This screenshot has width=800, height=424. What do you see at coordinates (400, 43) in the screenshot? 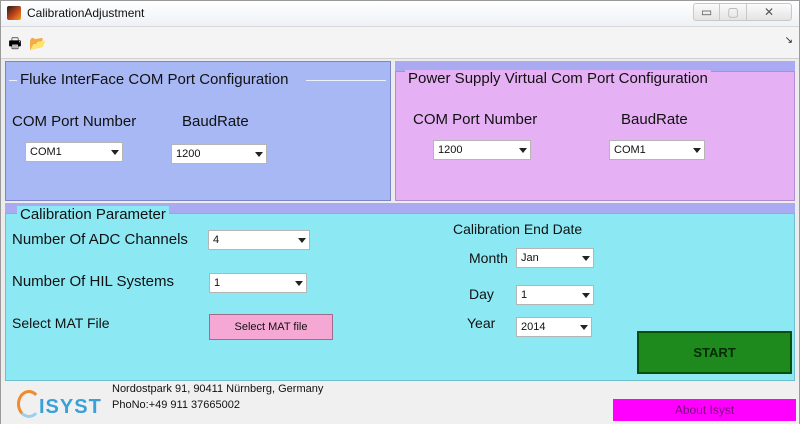
I see `toolbar: 🖶 📂 ↘` at bounding box center [400, 43].